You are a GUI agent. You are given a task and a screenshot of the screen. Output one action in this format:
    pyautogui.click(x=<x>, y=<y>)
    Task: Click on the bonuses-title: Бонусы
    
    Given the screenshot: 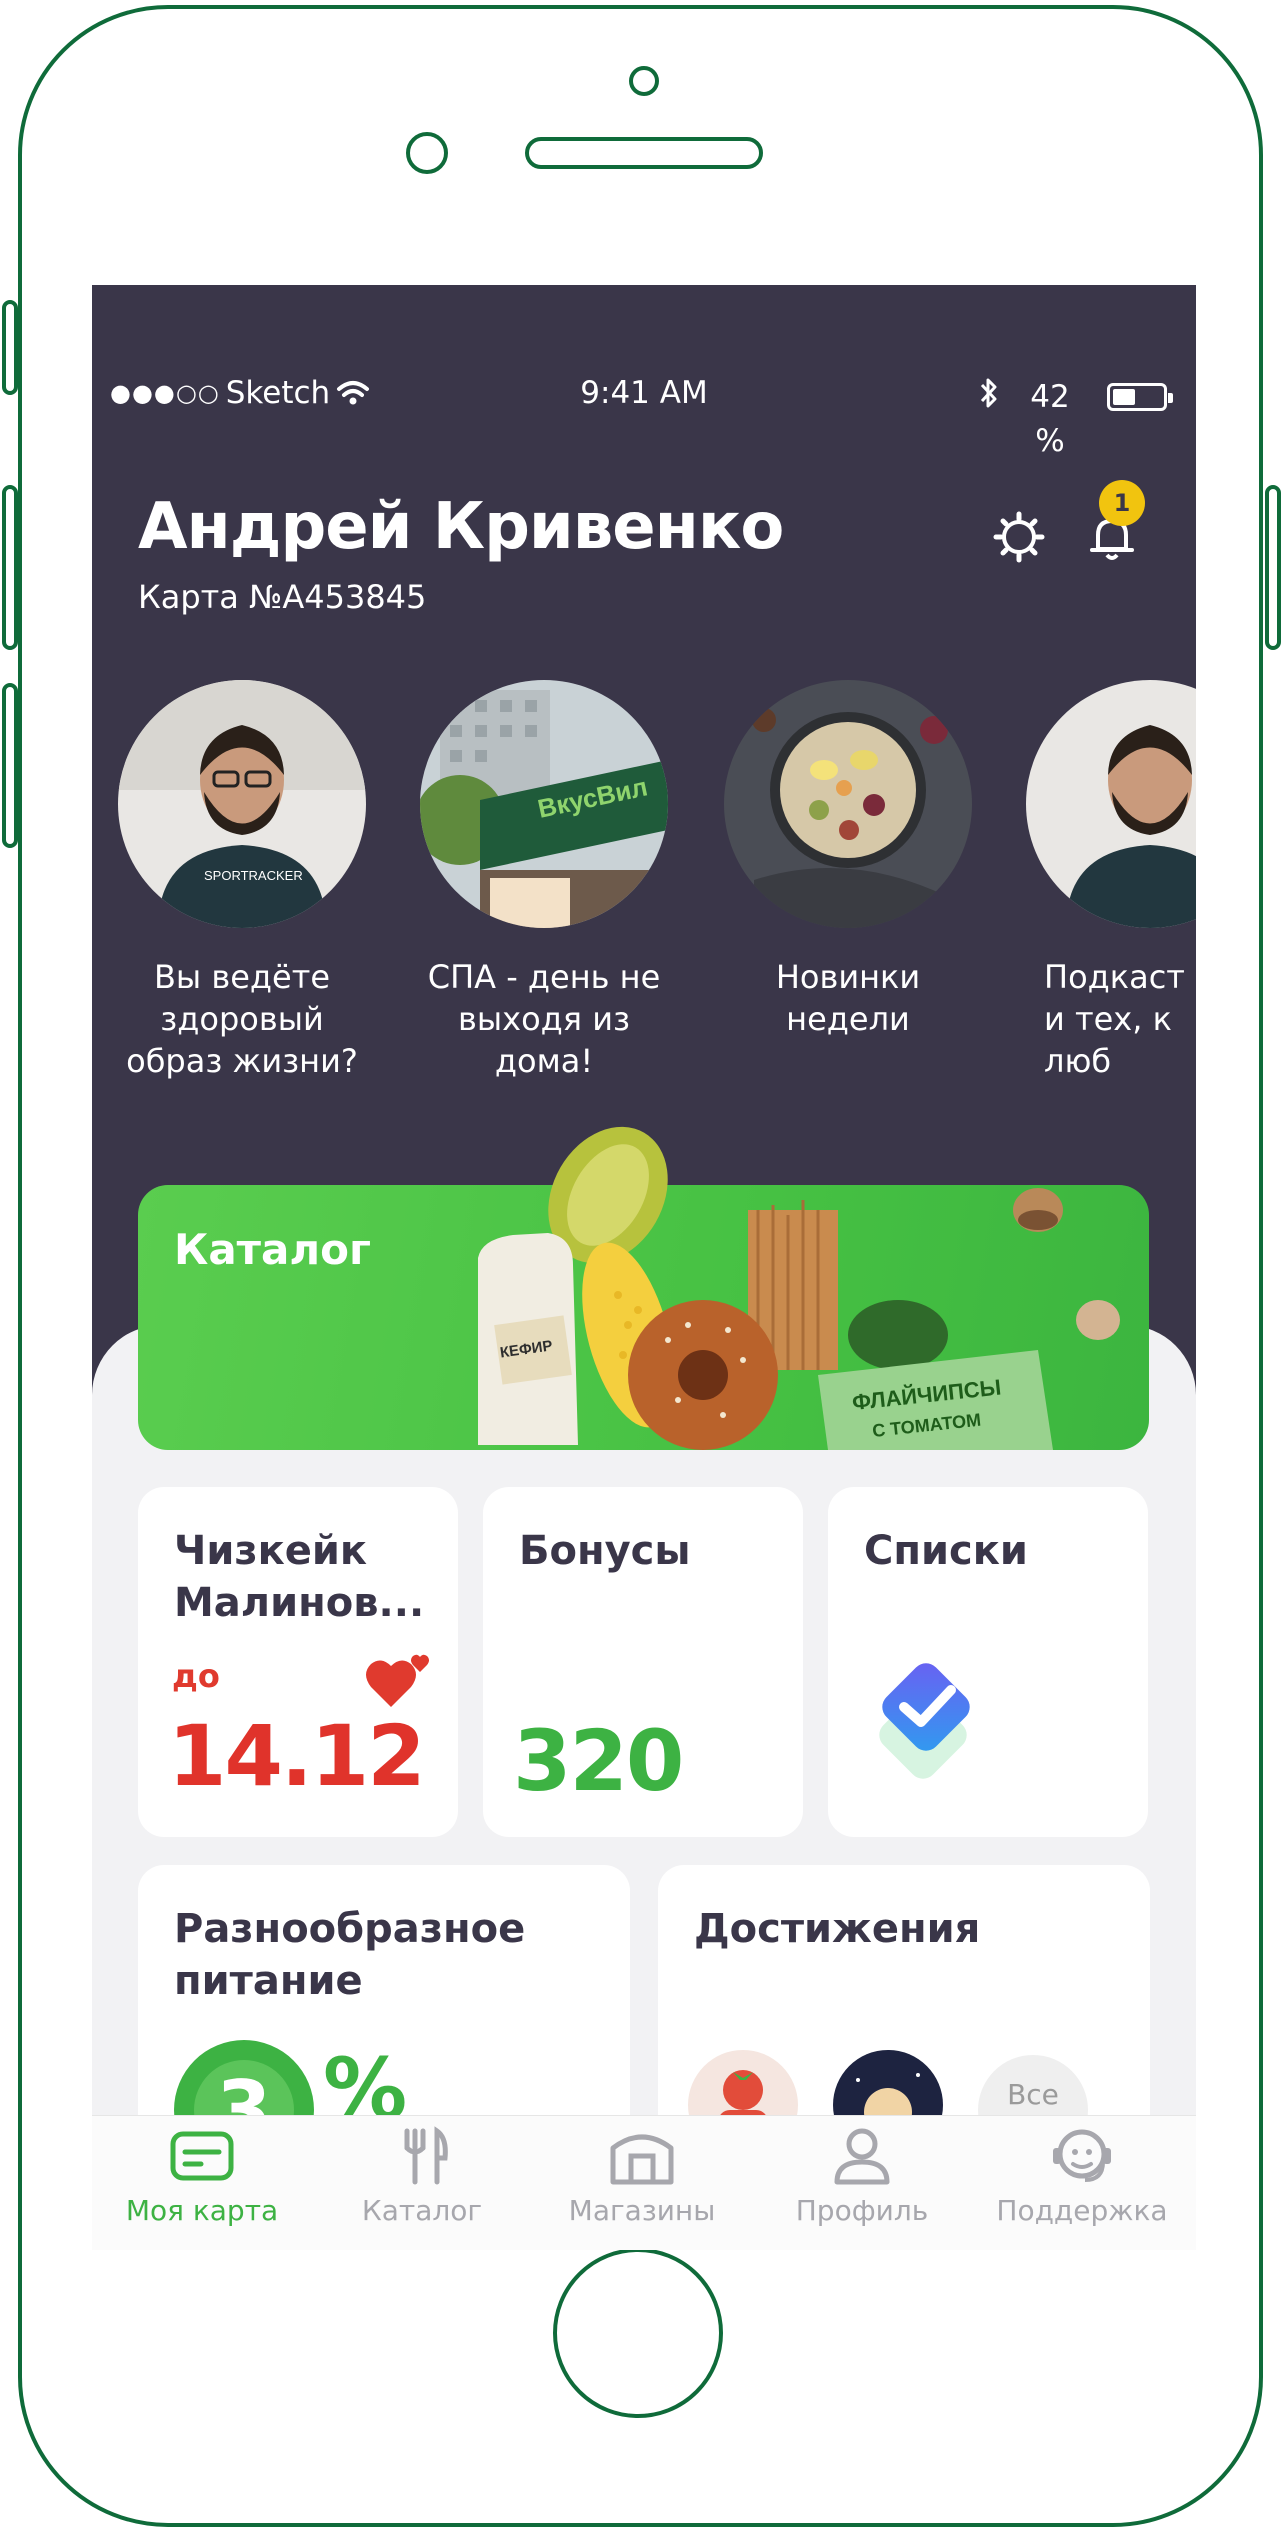 What is the action you would take?
    pyautogui.click(x=605, y=1551)
    